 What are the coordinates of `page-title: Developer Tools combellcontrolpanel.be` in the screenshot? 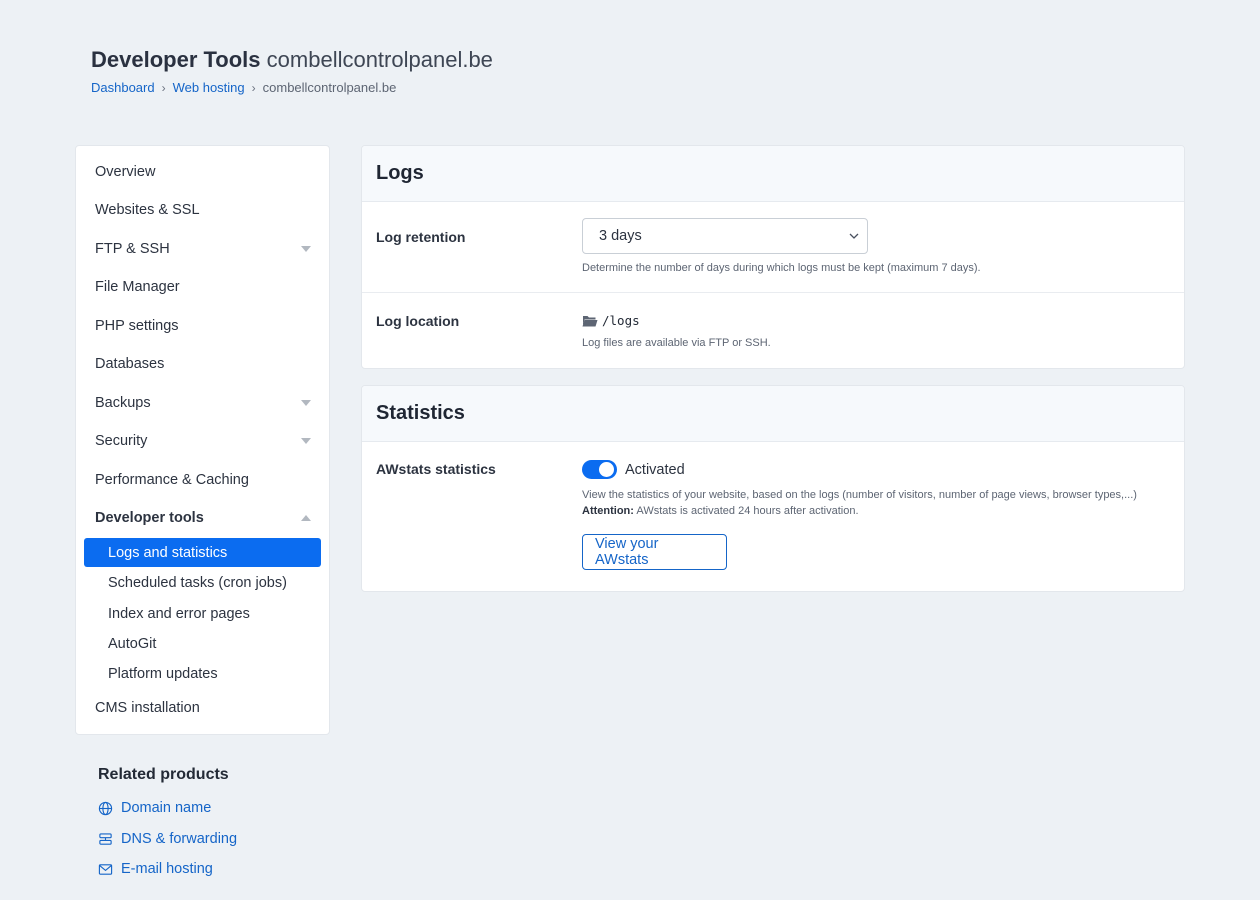 It's located at (292, 60).